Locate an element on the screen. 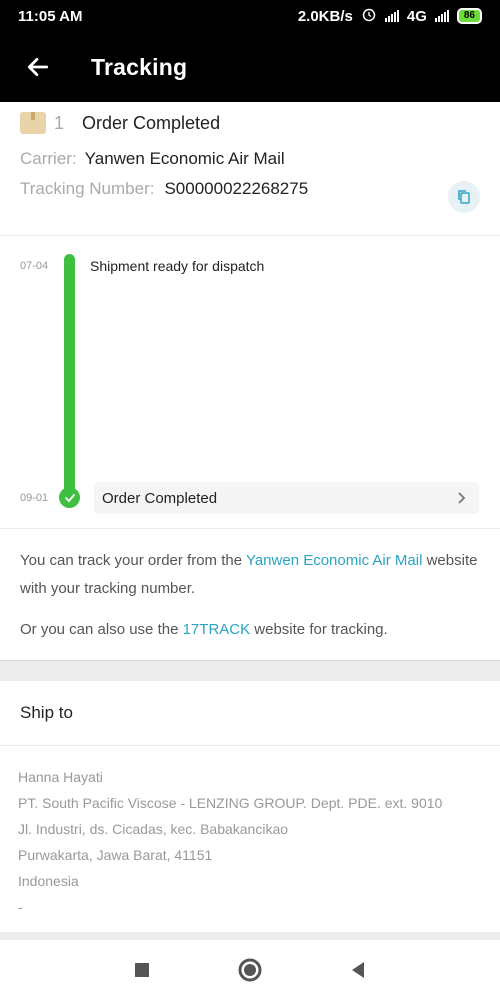 This screenshot has width=500, height=1000. address-line: - is located at coordinates (20, 907).